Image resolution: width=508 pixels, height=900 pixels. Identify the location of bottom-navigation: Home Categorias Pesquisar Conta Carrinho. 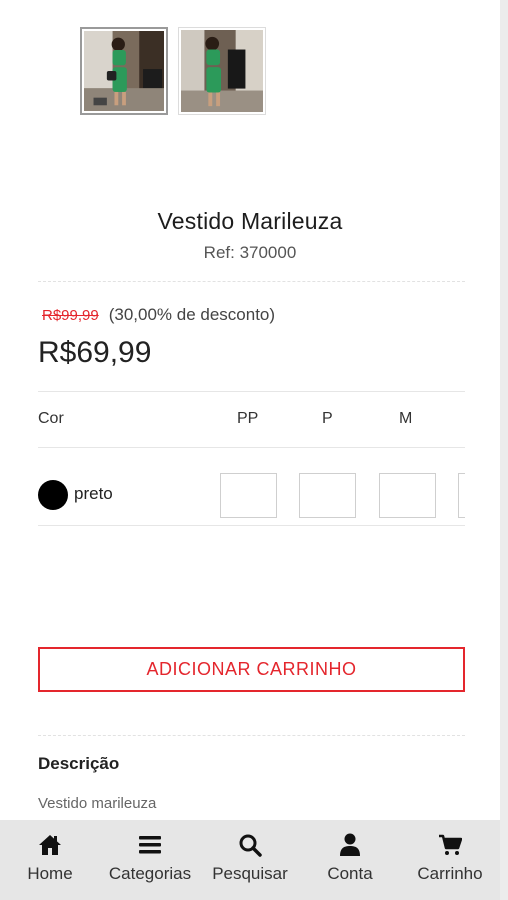
(250, 860).